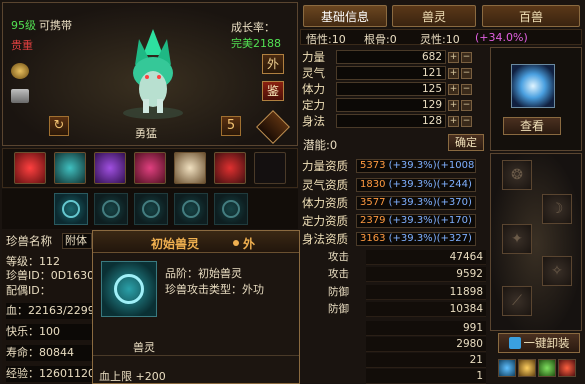 The image size is (585, 384). I want to click on tab-hundred-beasts: 百兽, so click(531, 16).